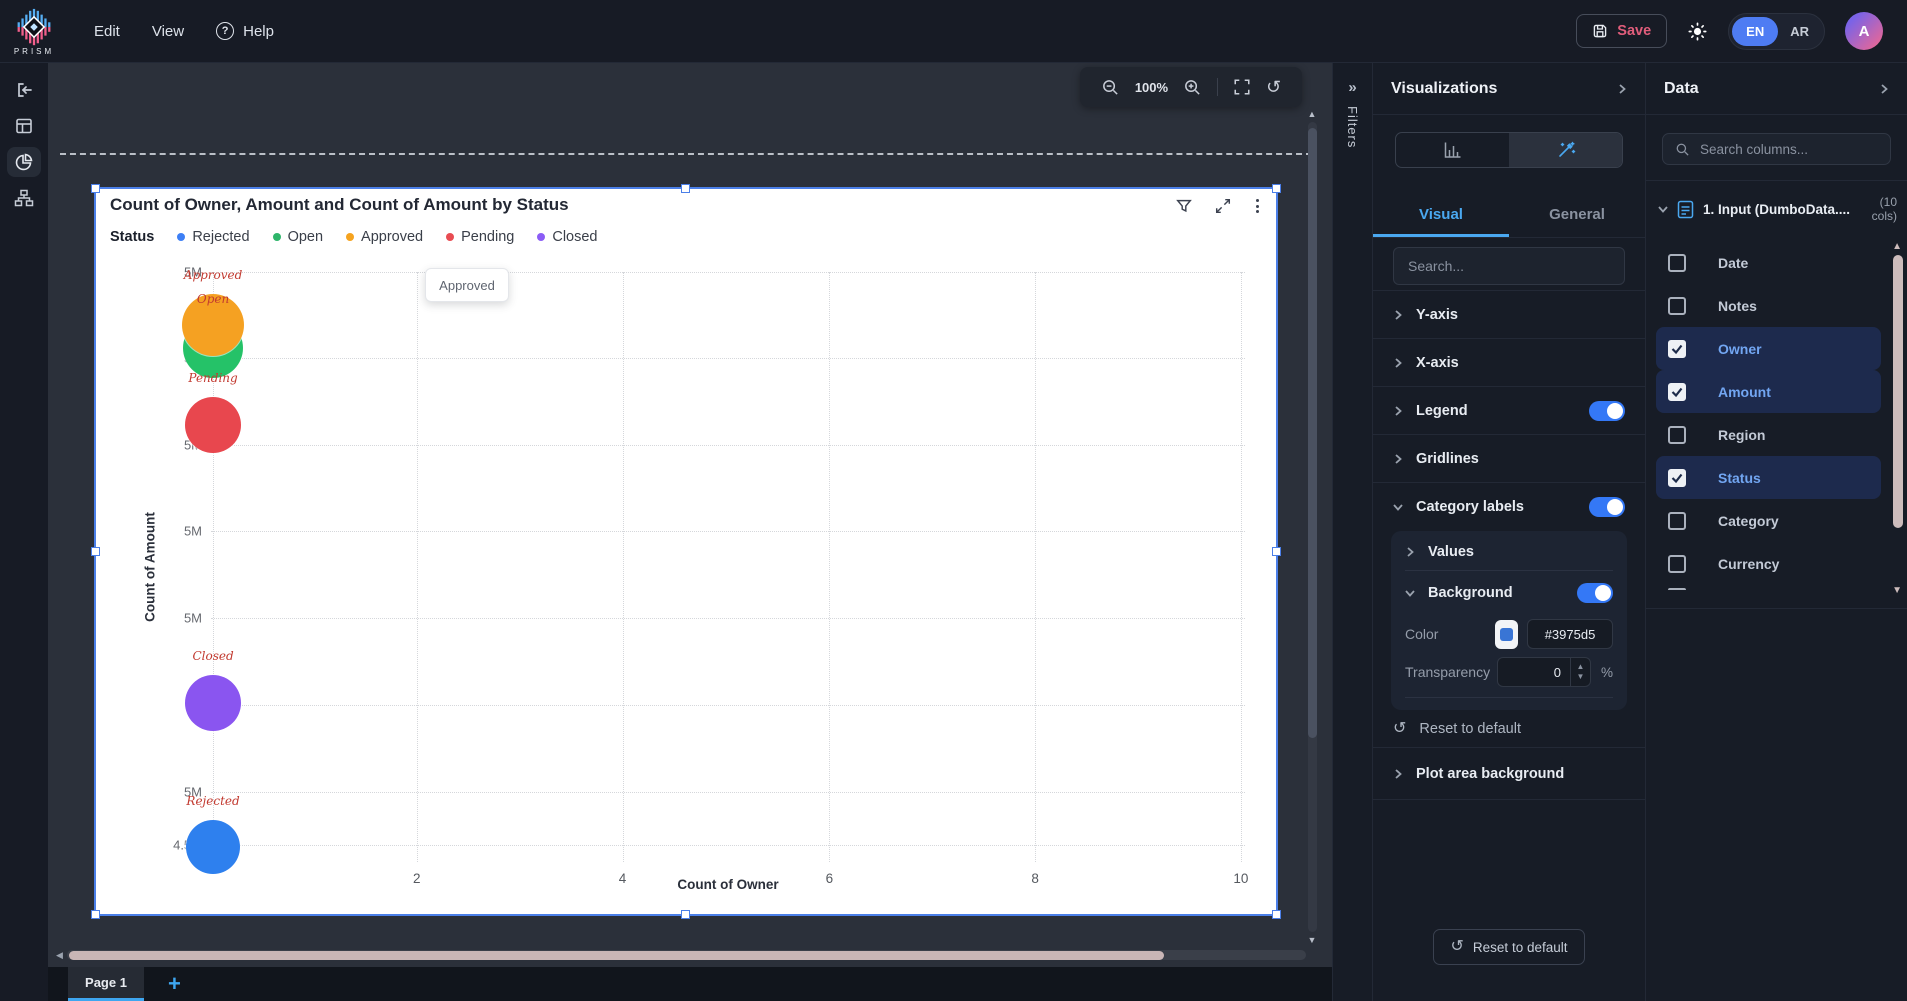 Image resolution: width=1907 pixels, height=1001 pixels. What do you see at coordinates (24, 162) in the screenshot?
I see `rail-visualize-button` at bounding box center [24, 162].